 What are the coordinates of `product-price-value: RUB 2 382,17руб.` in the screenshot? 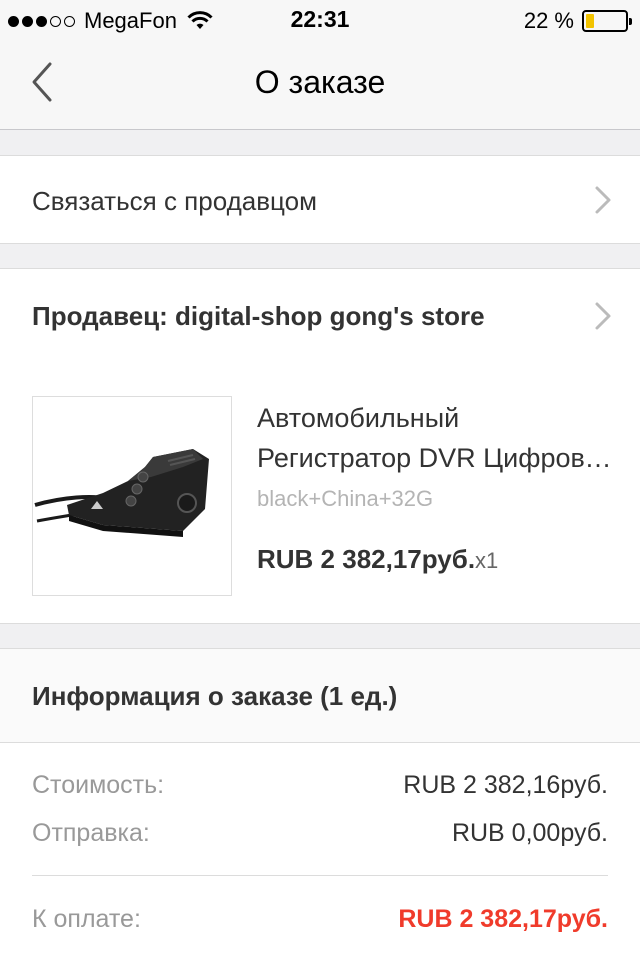 It's located at (366, 559).